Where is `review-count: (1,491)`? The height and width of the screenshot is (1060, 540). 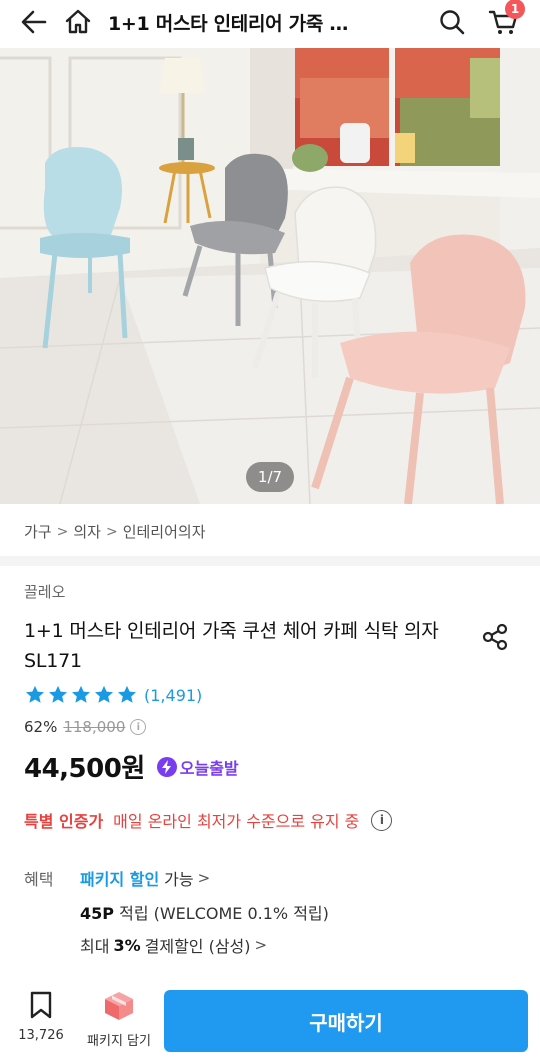 review-count: (1,491) is located at coordinates (173, 695).